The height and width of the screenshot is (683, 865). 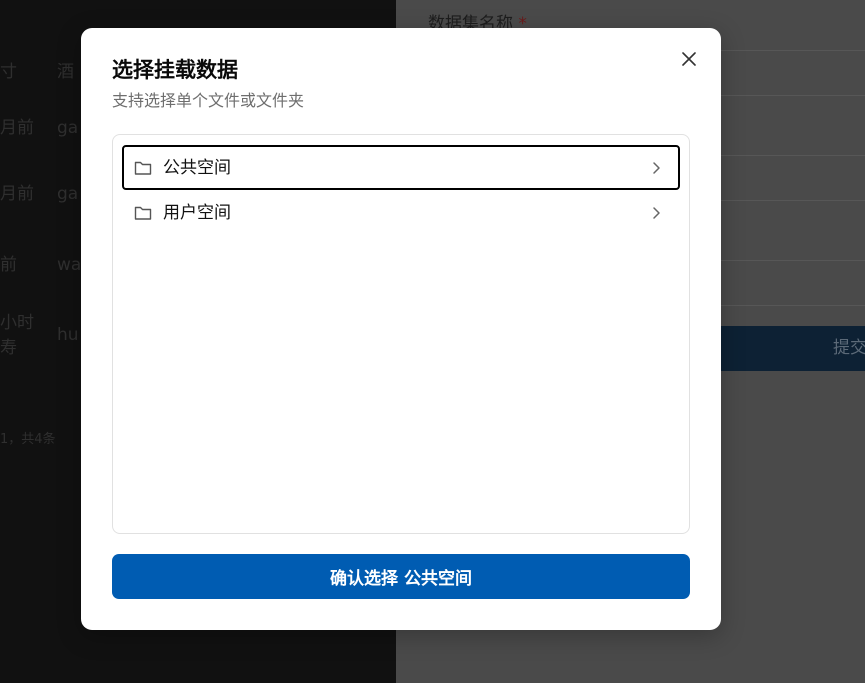 What do you see at coordinates (65, 72) in the screenshot?
I see `bg-row-name: 酒` at bounding box center [65, 72].